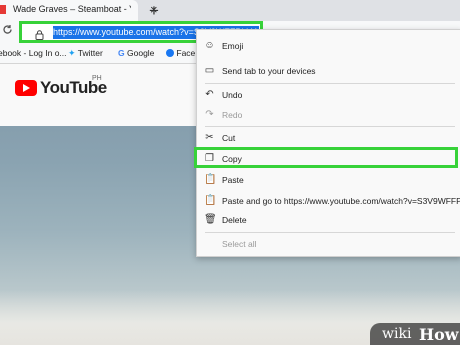 The width and height of the screenshot is (460, 345). What do you see at coordinates (328, 95) in the screenshot?
I see `menu-item-undo: ↶ Undo` at bounding box center [328, 95].